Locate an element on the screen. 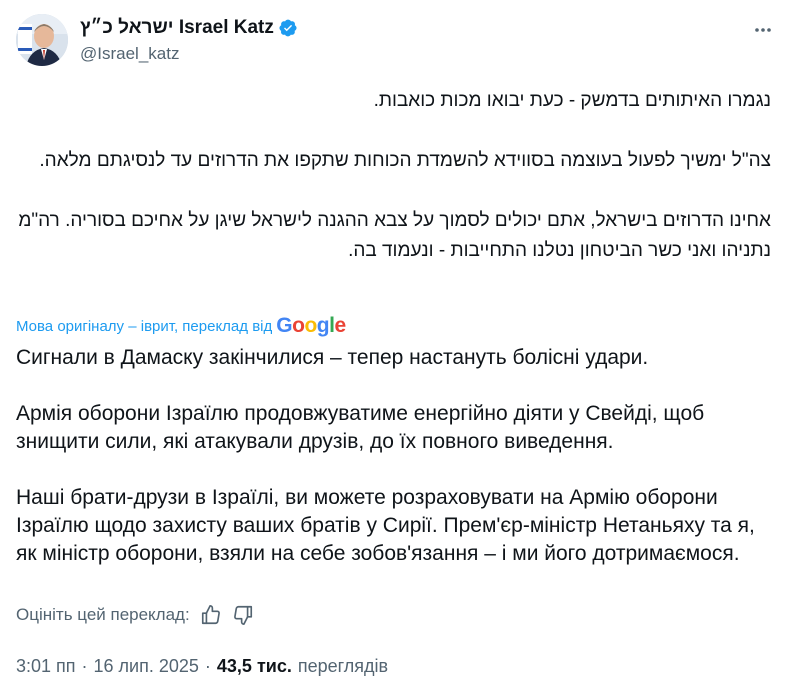  avatar is located at coordinates (42, 40).